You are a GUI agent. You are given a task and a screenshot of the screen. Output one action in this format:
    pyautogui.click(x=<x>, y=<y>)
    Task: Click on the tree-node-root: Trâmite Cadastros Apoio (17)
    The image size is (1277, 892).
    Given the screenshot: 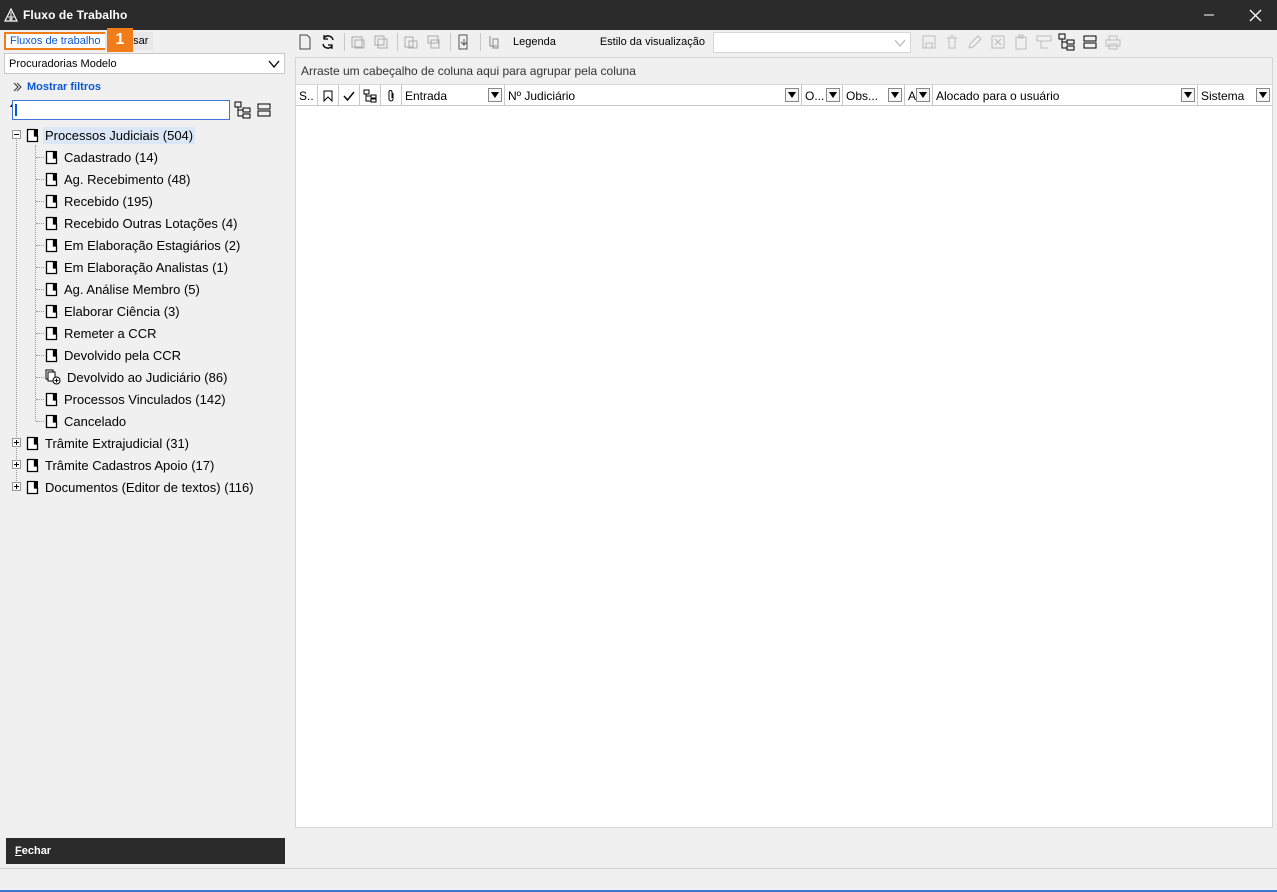 What is the action you would take?
    pyautogui.click(x=120, y=465)
    